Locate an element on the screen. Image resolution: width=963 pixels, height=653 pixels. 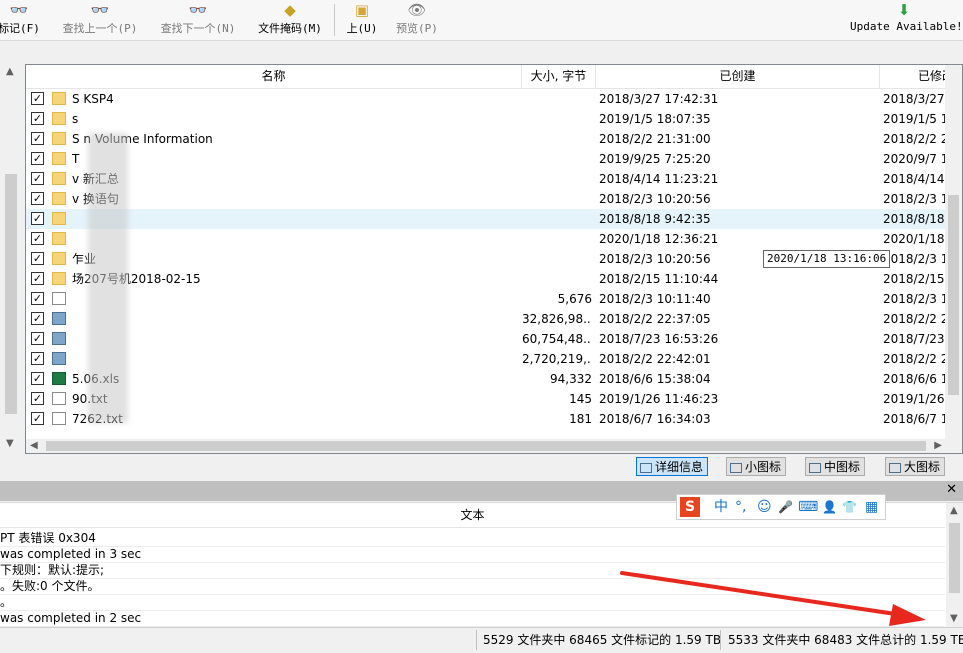
file-mask-button: ◆ 文件掩码(M) is located at coordinates (290, 20).